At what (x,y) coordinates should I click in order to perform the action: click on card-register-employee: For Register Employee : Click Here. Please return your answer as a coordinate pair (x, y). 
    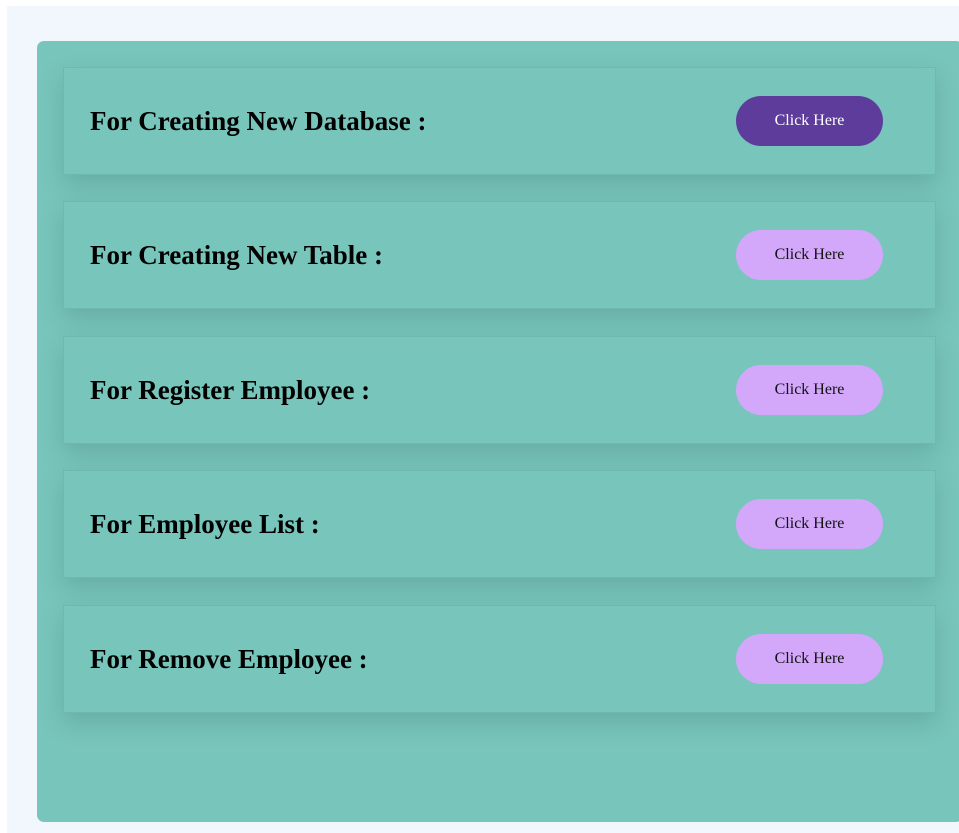
    Looking at the image, I should click on (499, 390).